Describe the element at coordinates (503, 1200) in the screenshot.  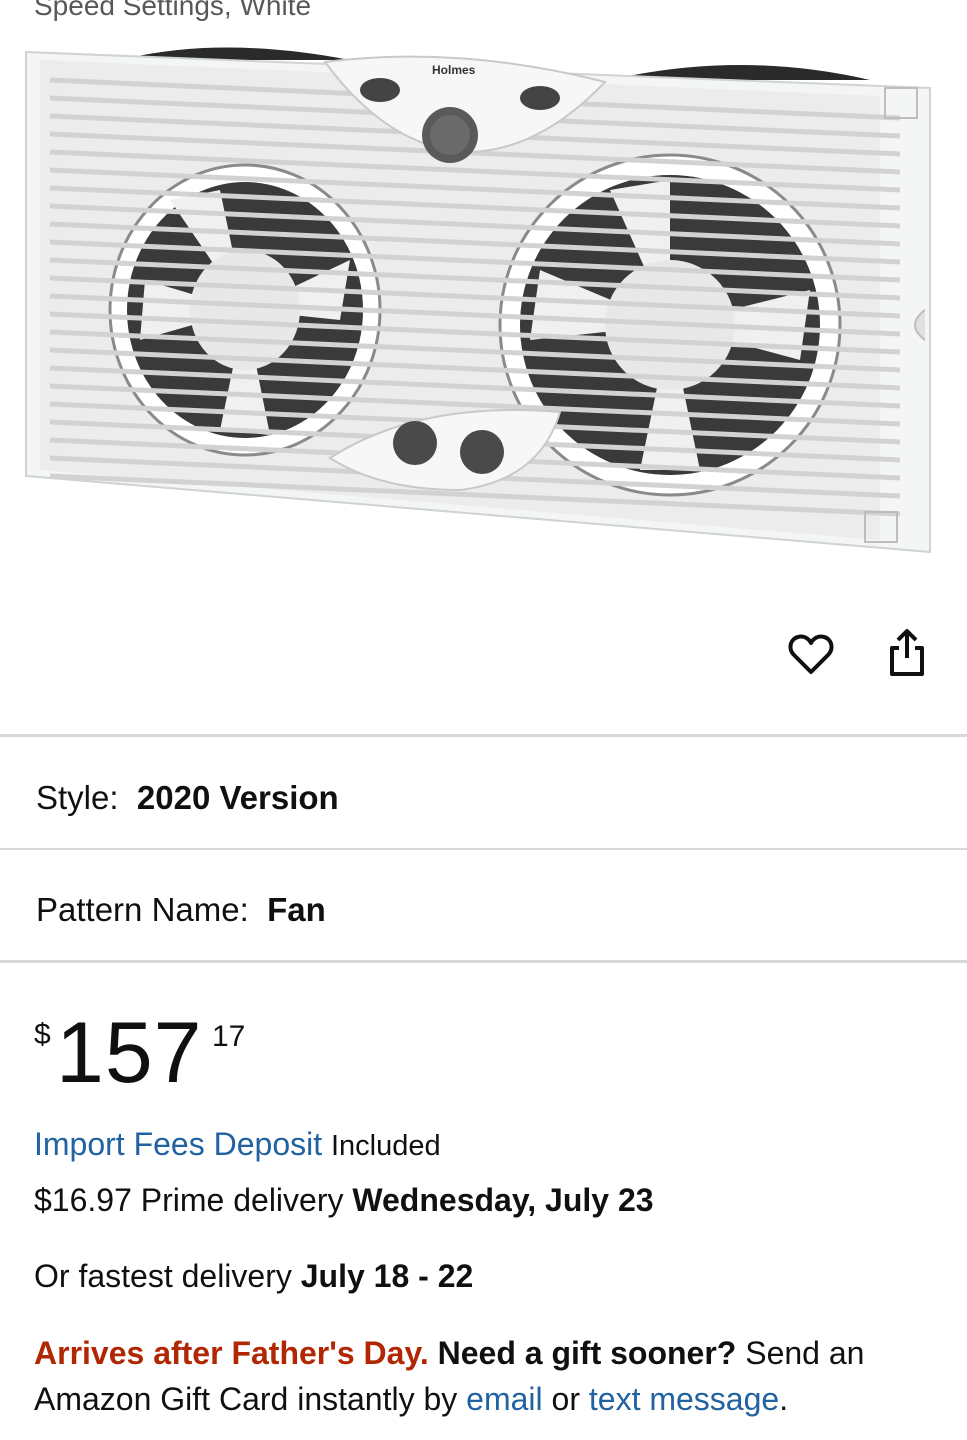
I see `prime-delivery-date: Wednesday, July 23` at that location.